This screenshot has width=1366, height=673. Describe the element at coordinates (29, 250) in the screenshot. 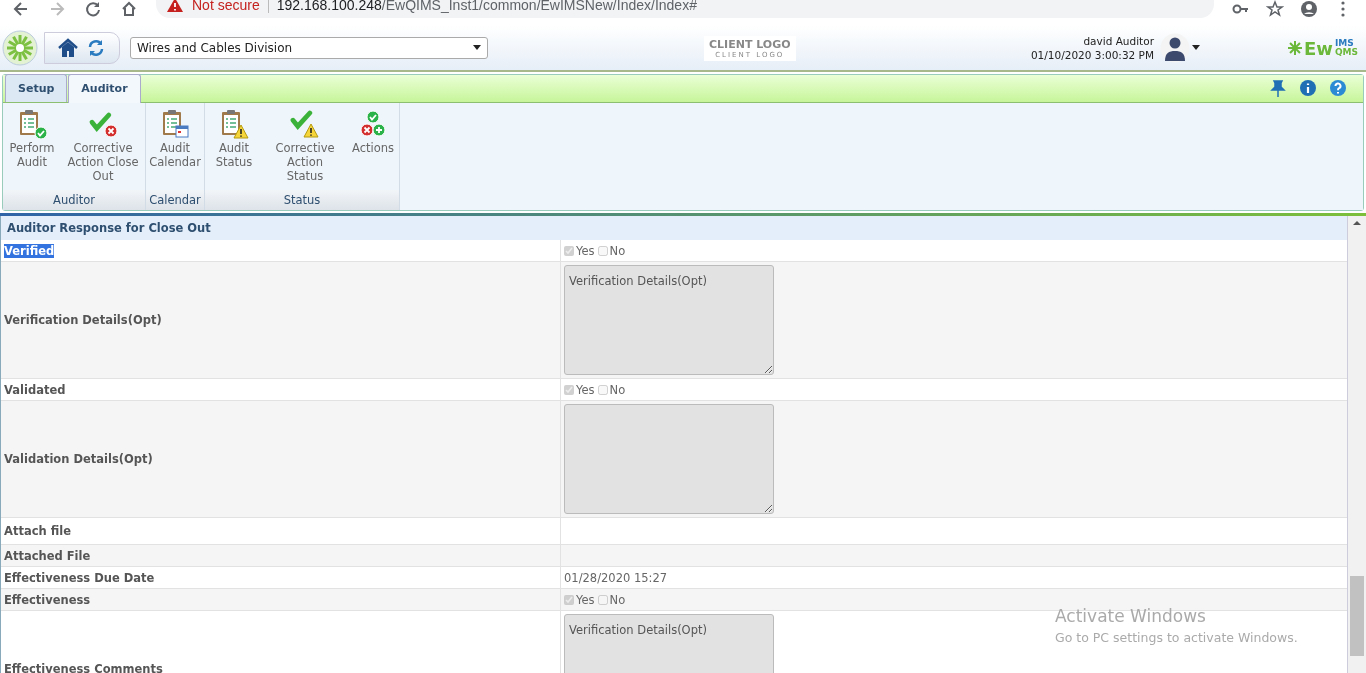

I see `field-label: Verified` at that location.